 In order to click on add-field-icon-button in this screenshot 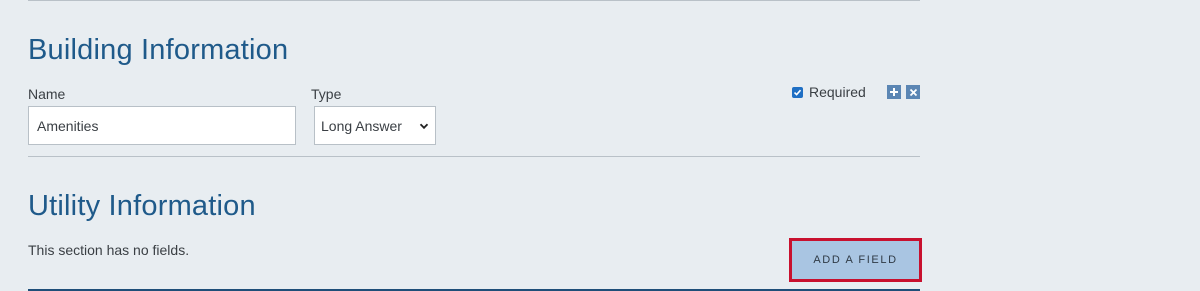, I will do `click(894, 92)`.